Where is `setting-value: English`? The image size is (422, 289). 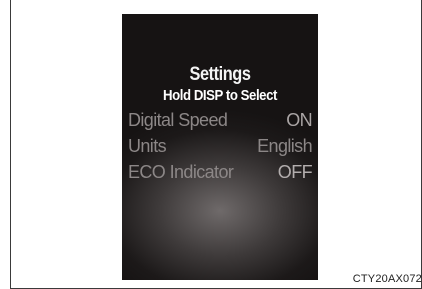 setting-value: English is located at coordinates (284, 146).